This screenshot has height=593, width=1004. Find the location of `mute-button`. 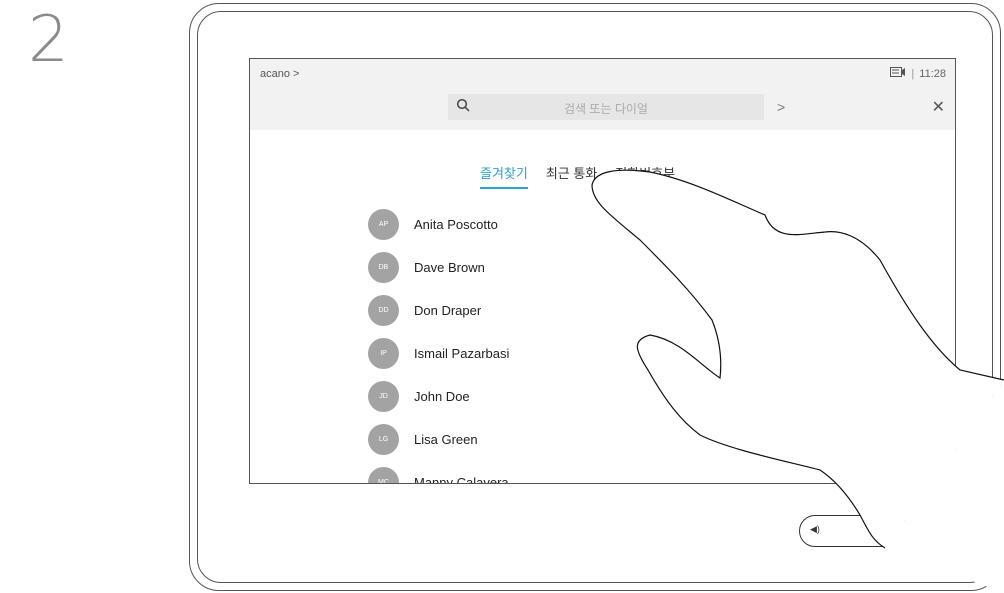

mute-button is located at coordinates (934, 532).